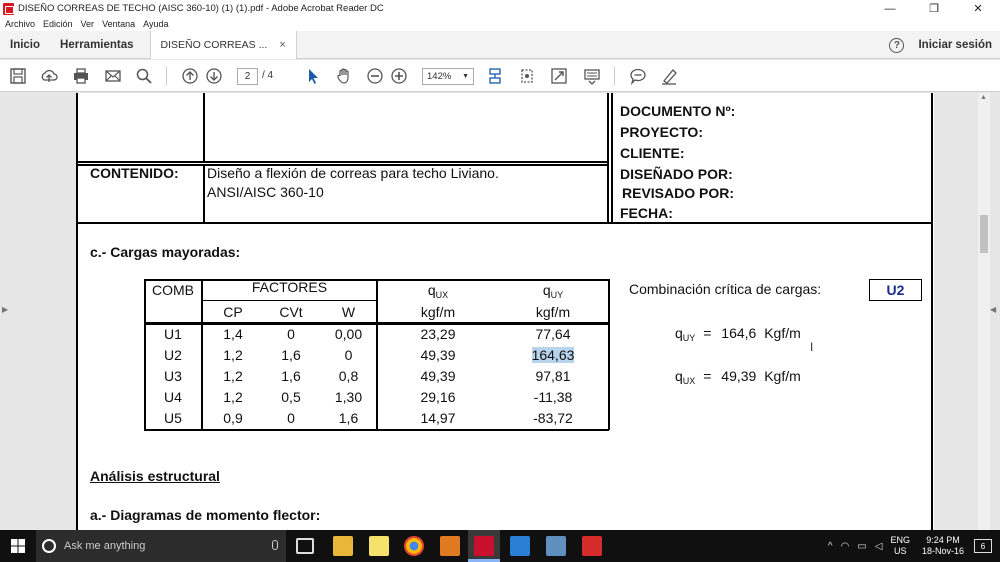  I want to click on autocad-icon, so click(592, 546).